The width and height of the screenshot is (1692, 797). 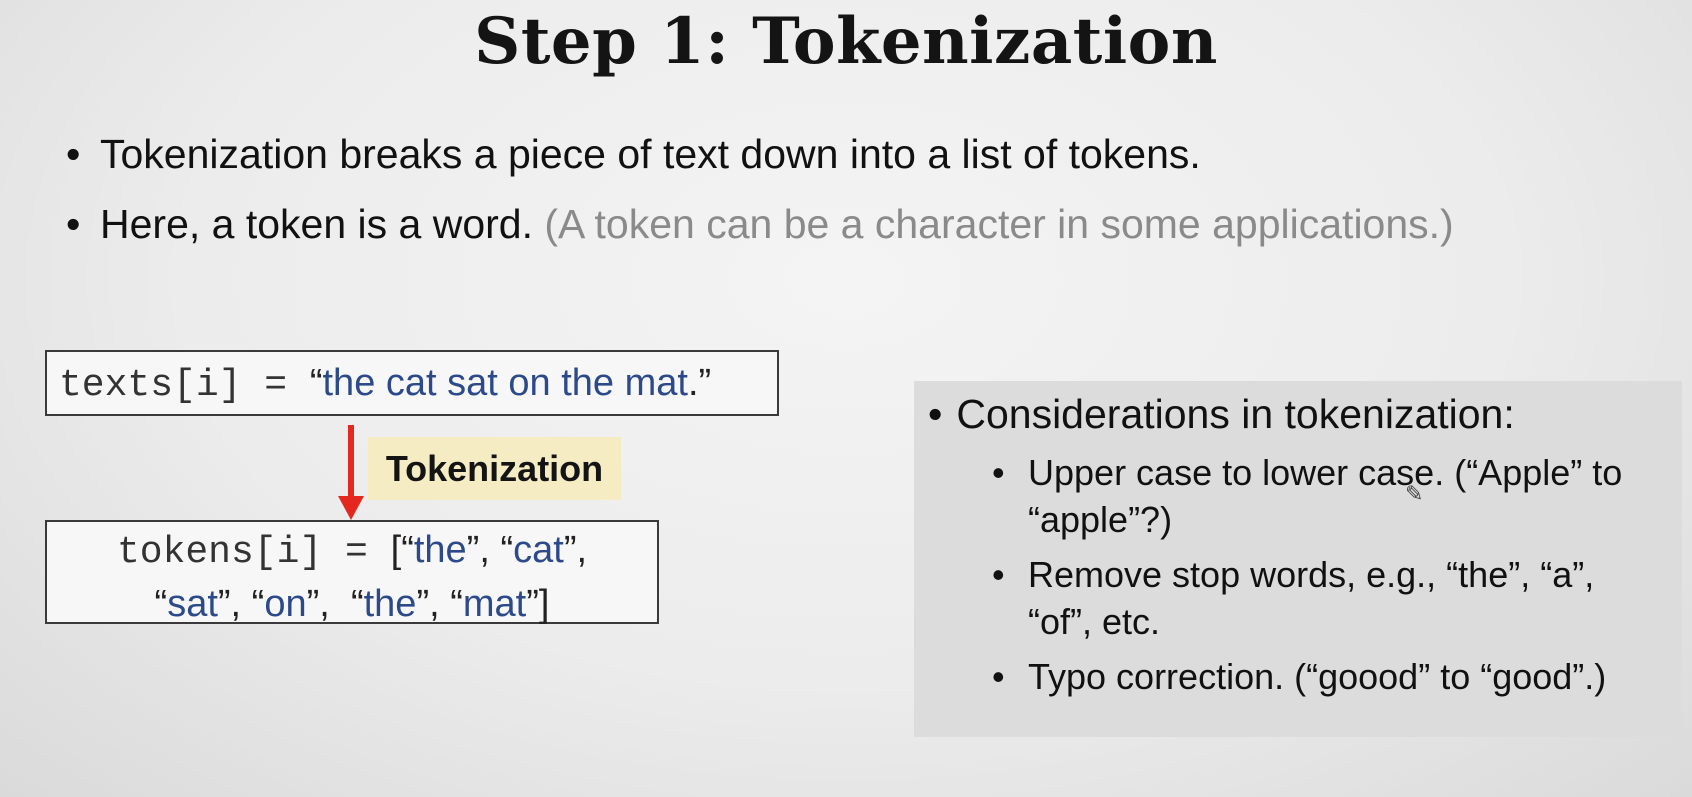 I want to click on slide-title: Step 1: Tokenization, so click(x=846, y=41).